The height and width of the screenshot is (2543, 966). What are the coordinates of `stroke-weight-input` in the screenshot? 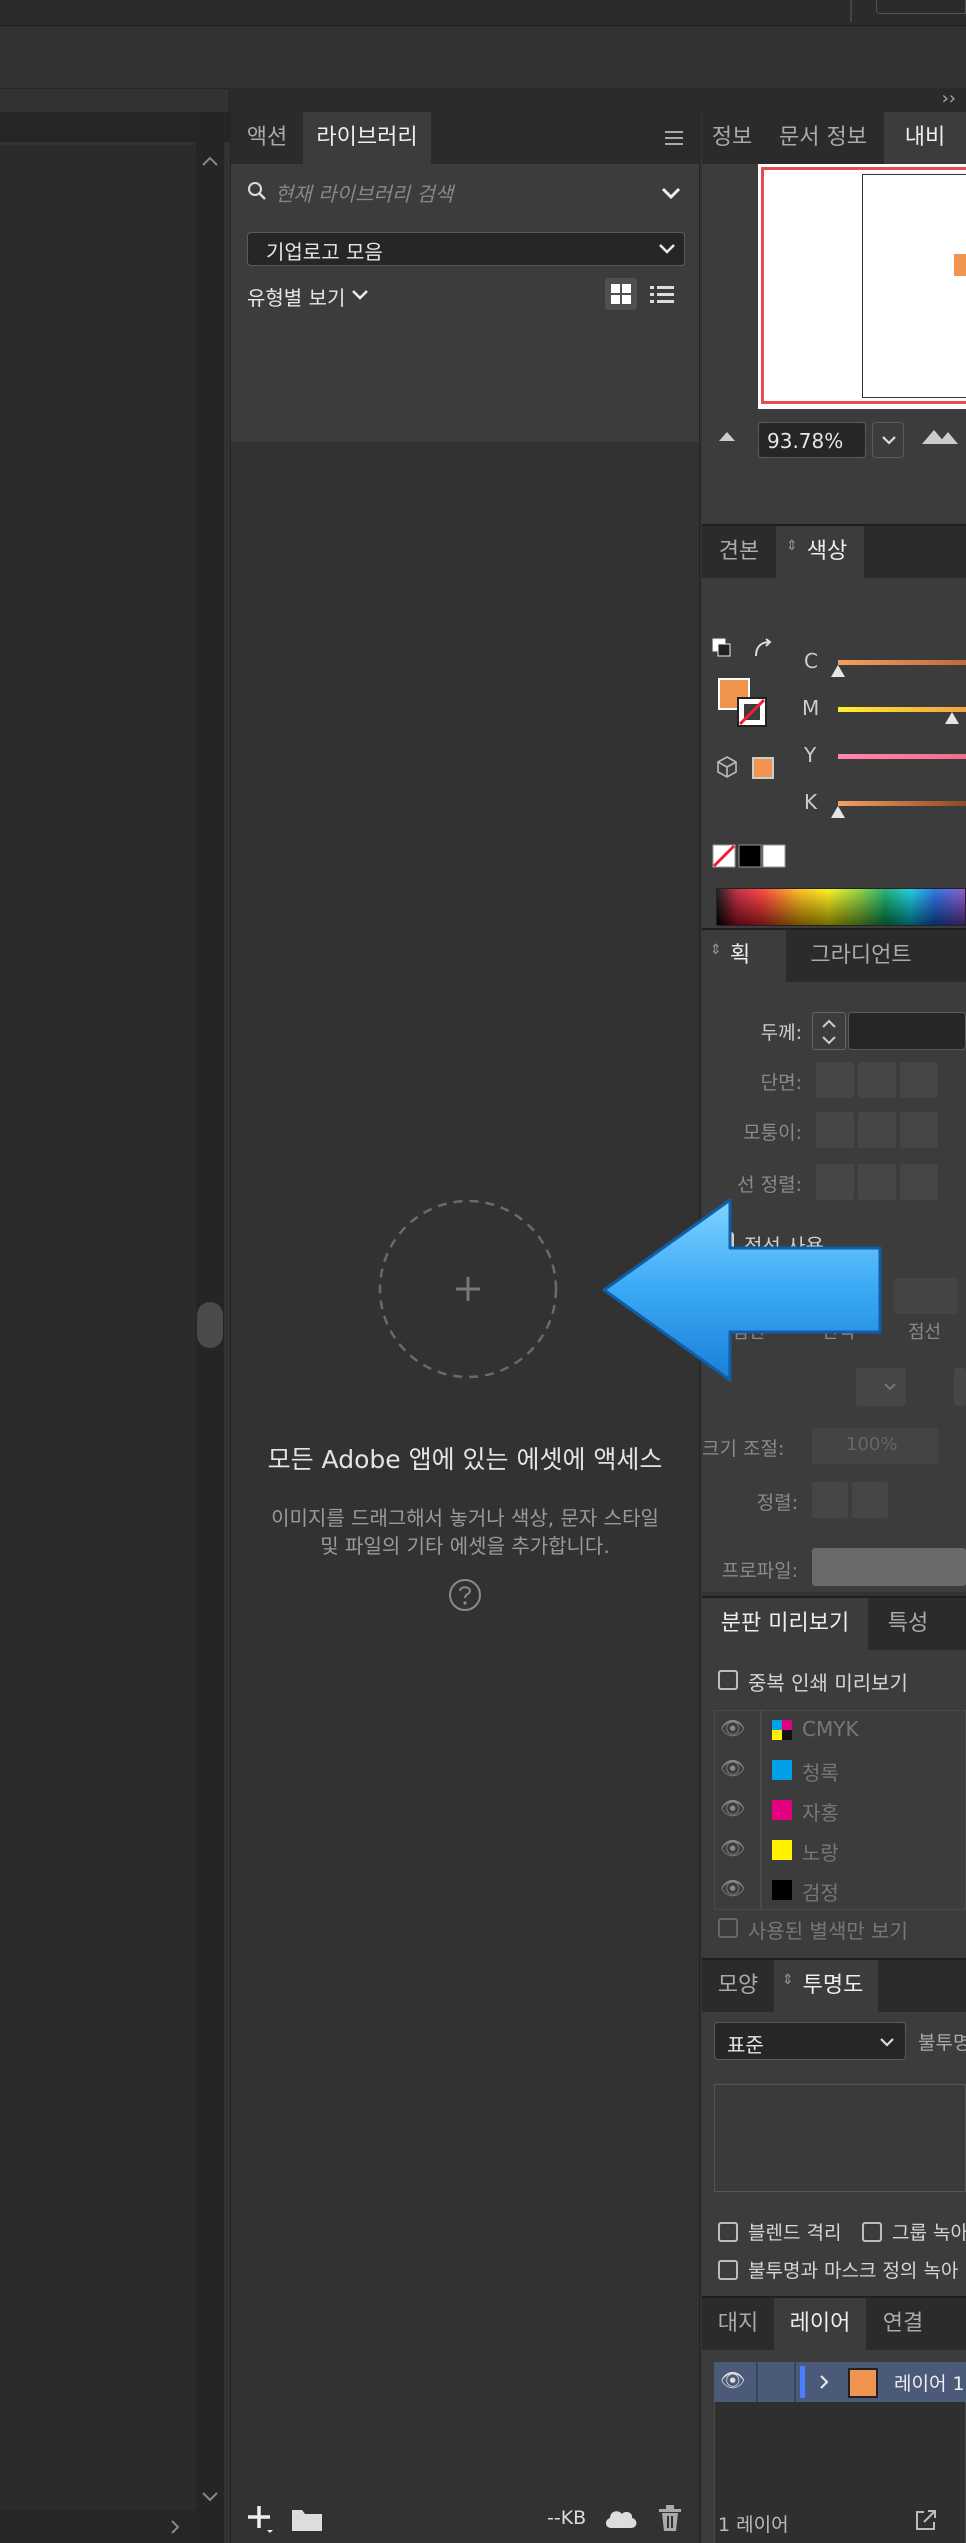 It's located at (907, 1031).